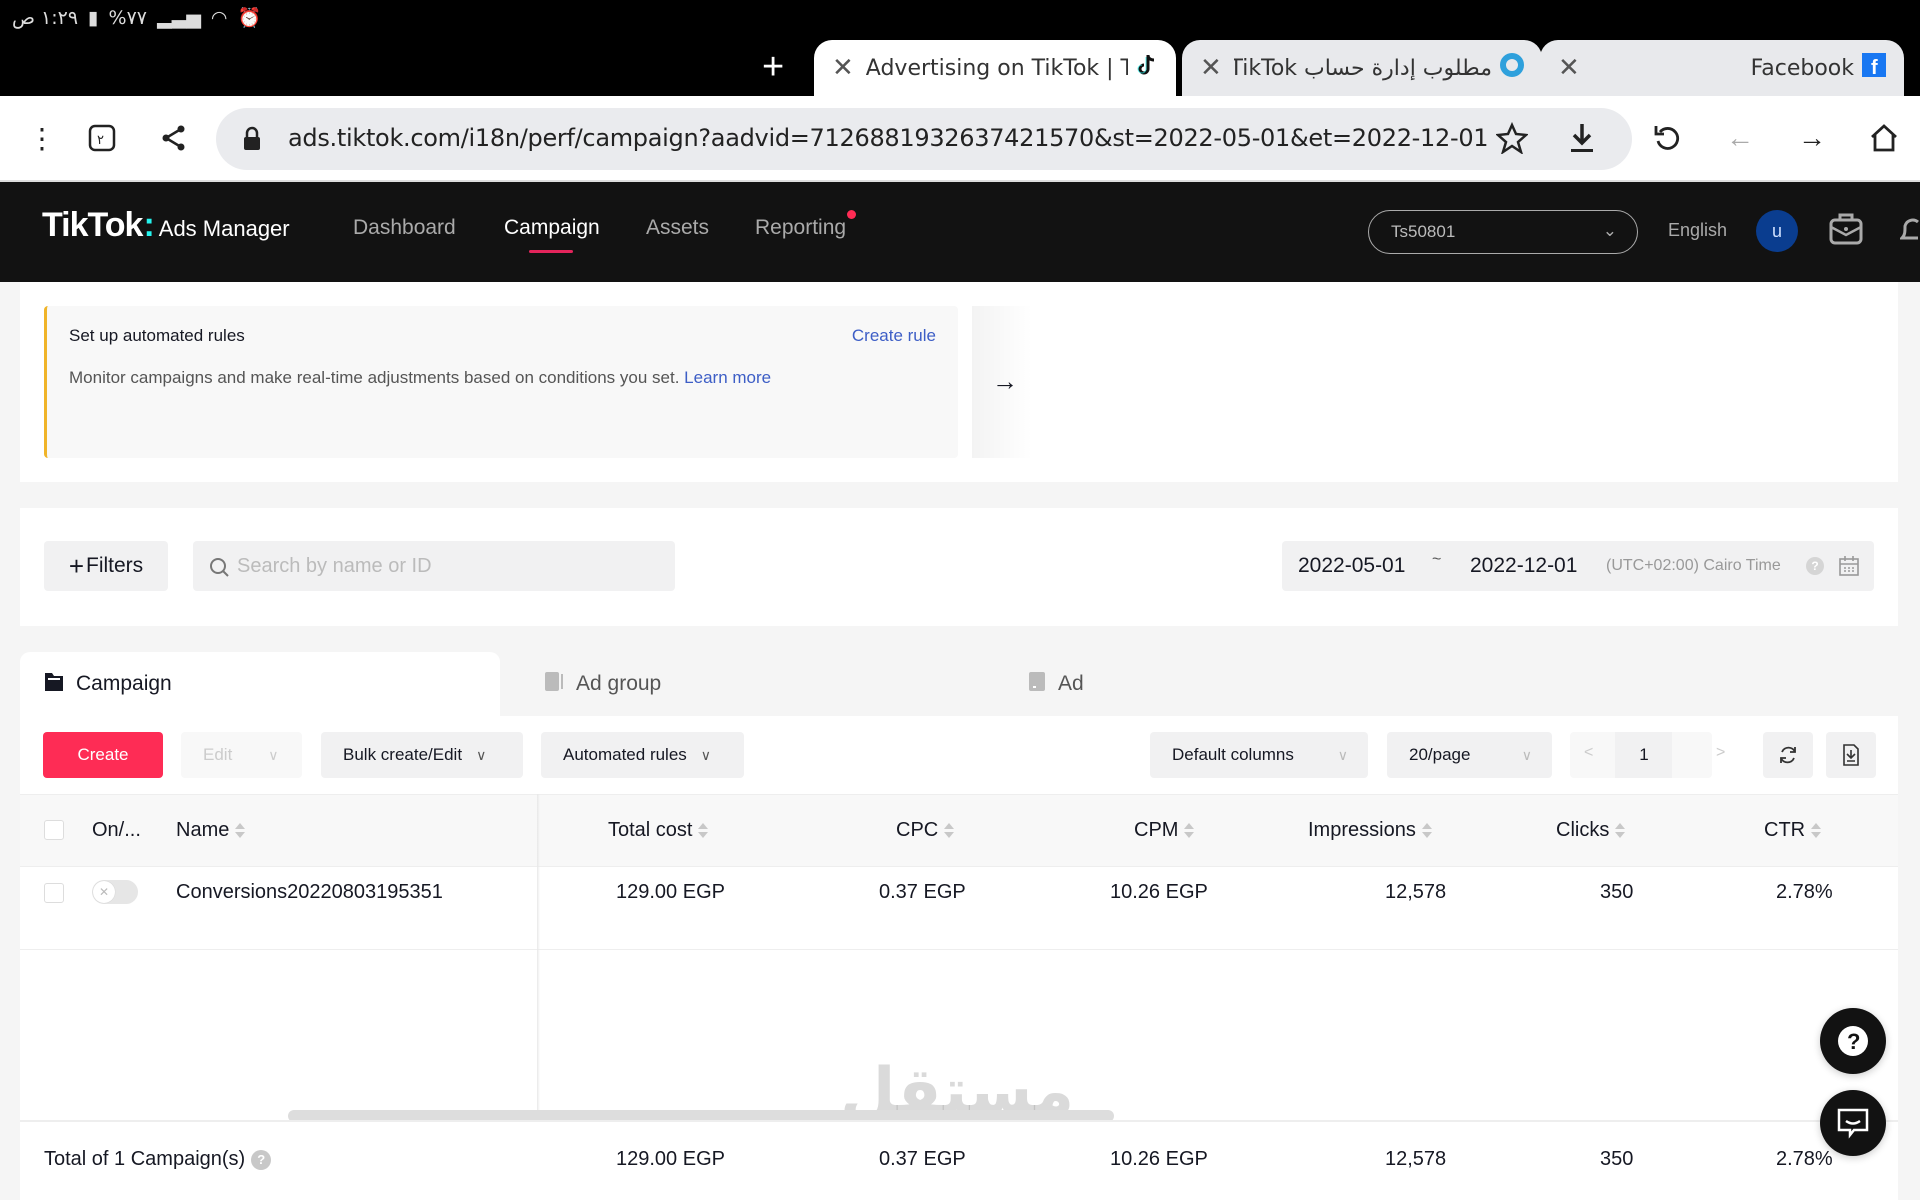  I want to click on tab-campaign: Campaign, so click(260, 684).